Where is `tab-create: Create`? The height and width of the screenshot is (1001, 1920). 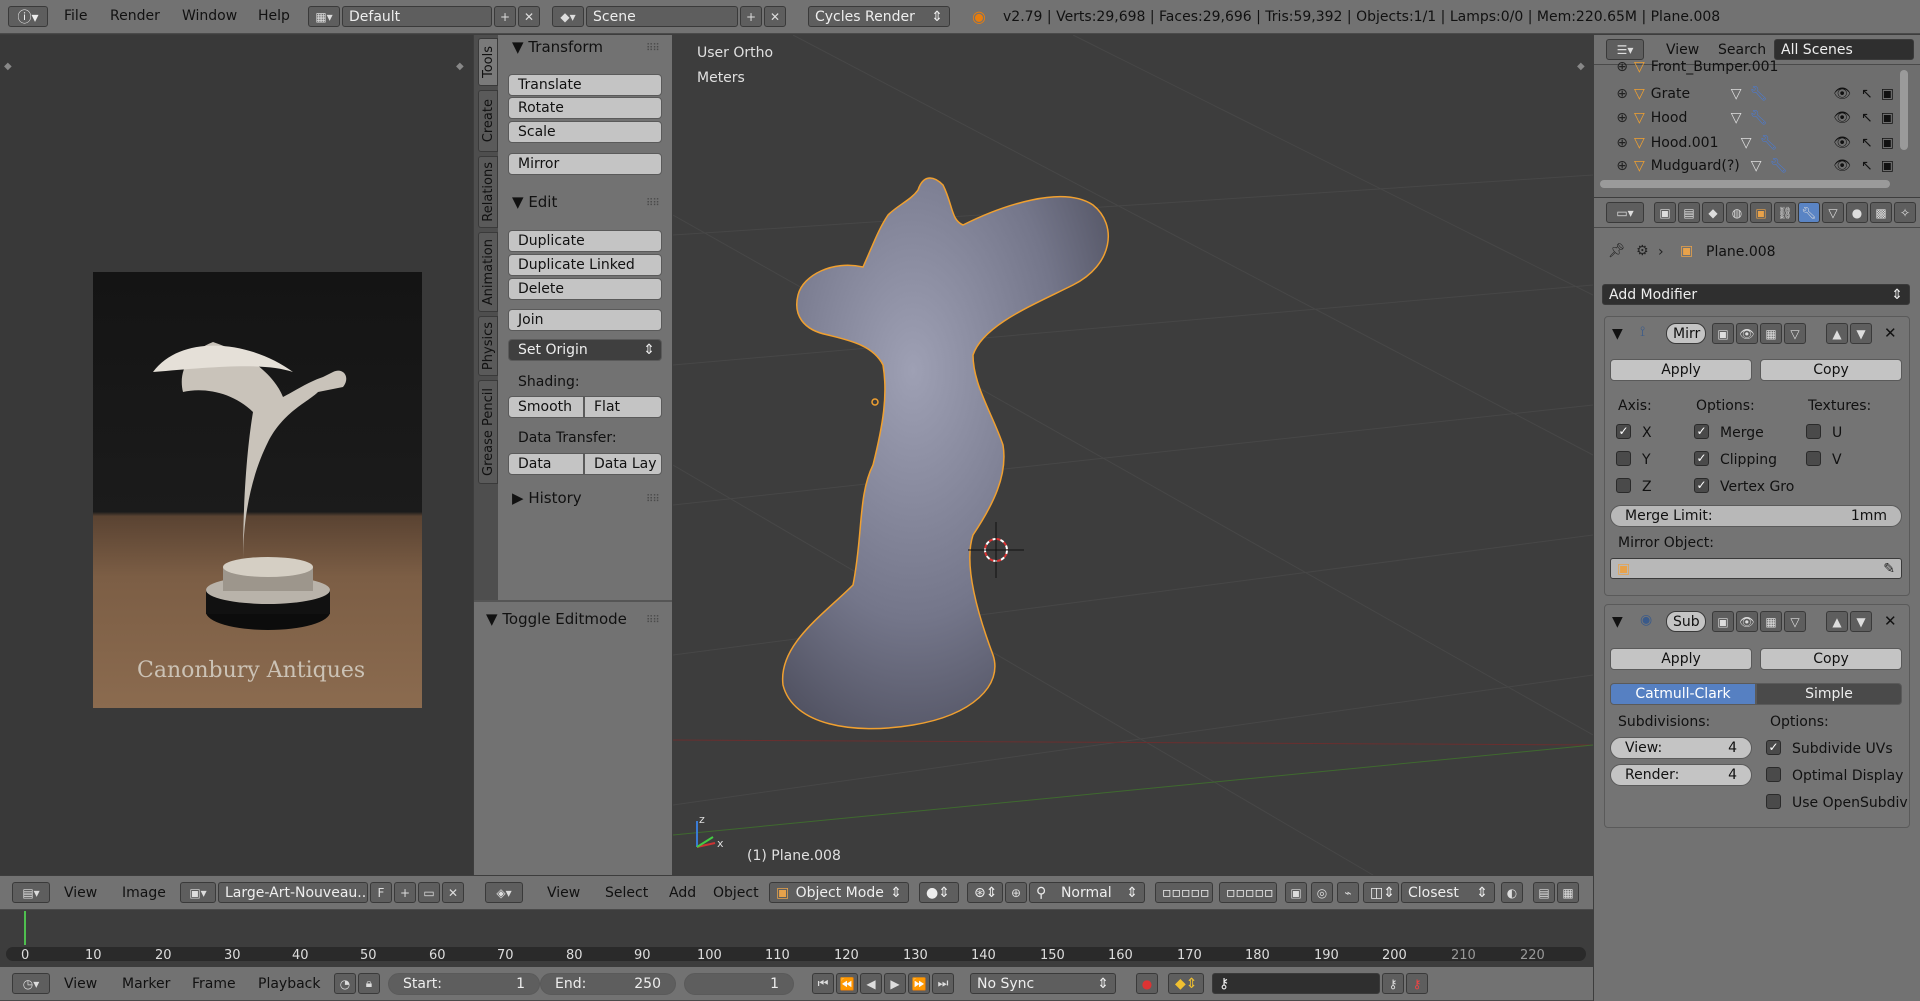 tab-create: Create is located at coordinates (488, 121).